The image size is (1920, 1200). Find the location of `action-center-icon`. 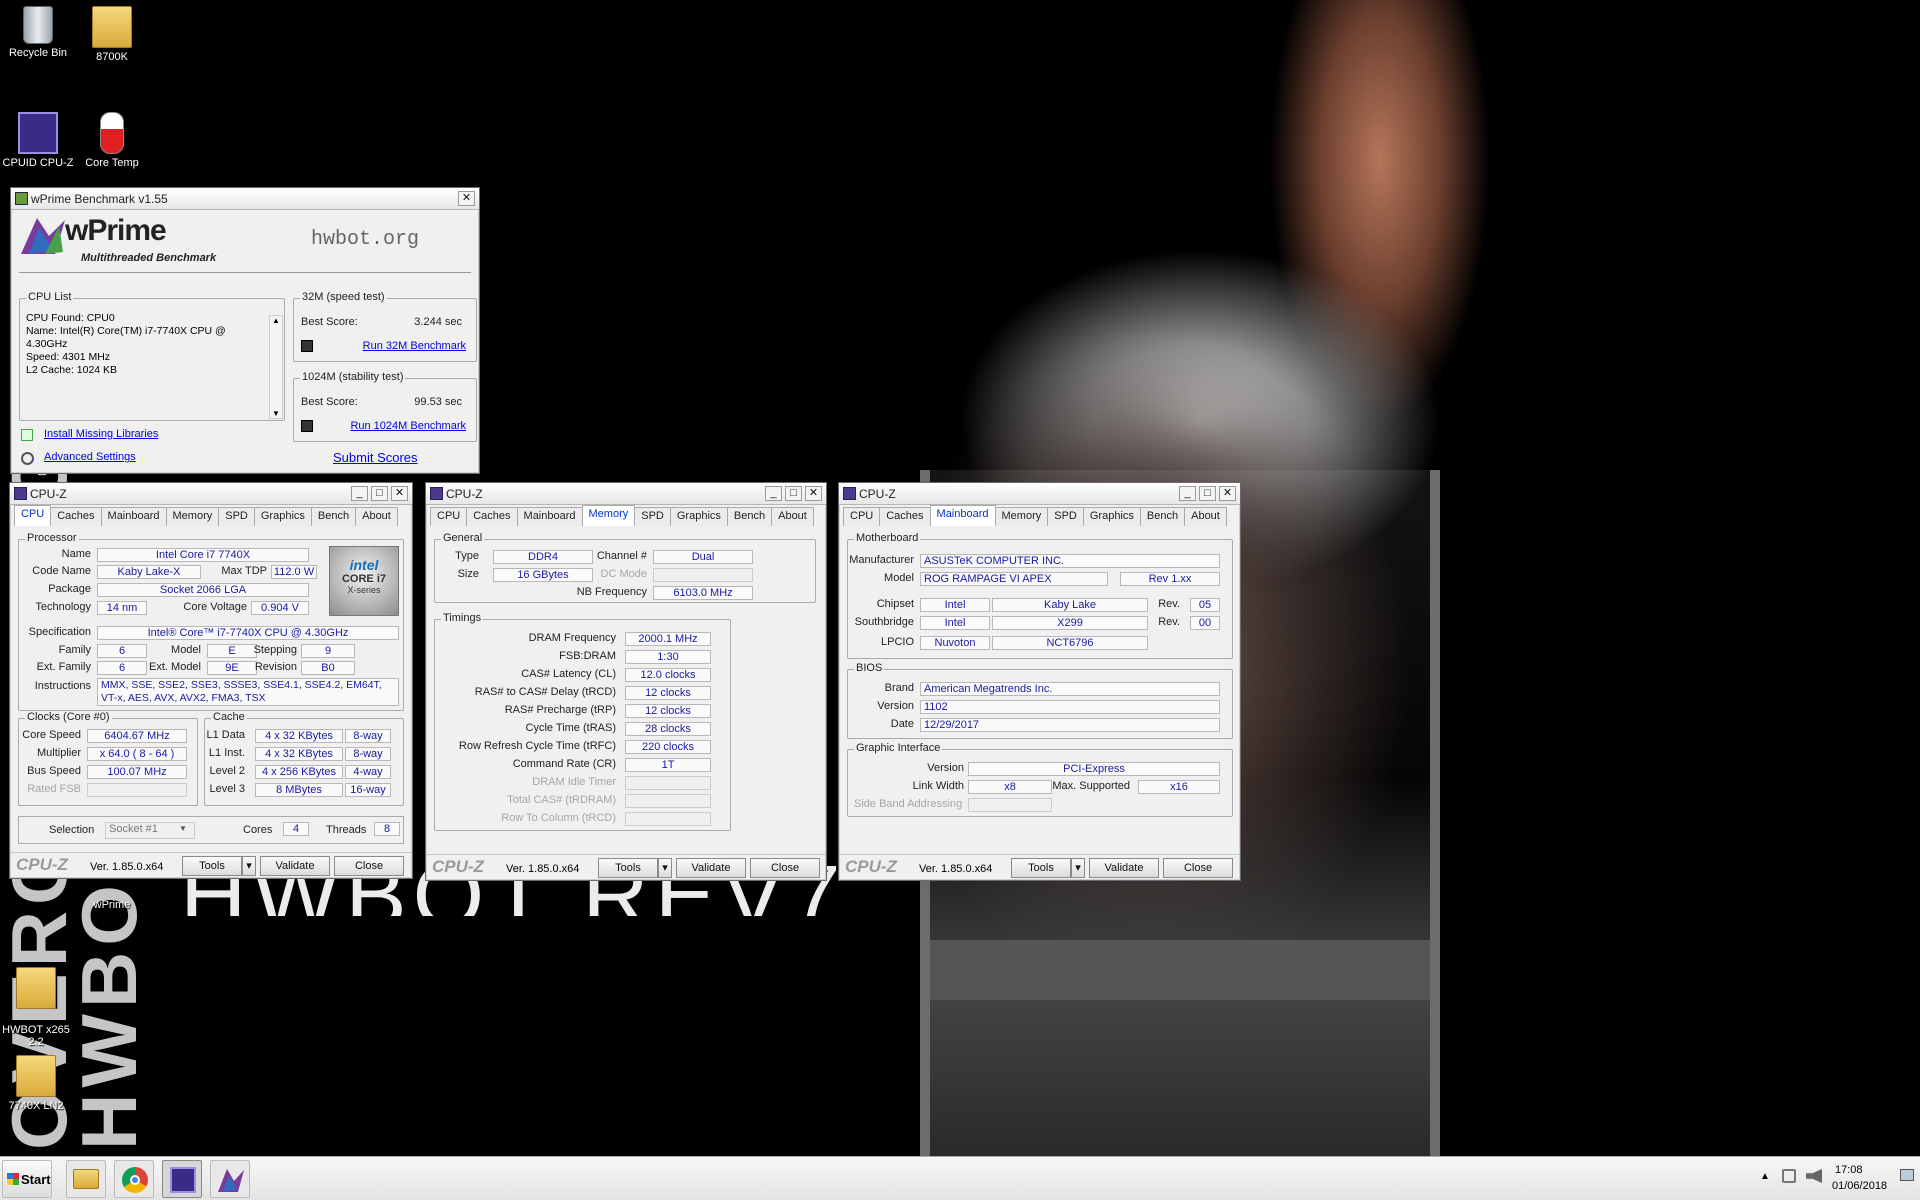

action-center-icon is located at coordinates (1789, 1176).